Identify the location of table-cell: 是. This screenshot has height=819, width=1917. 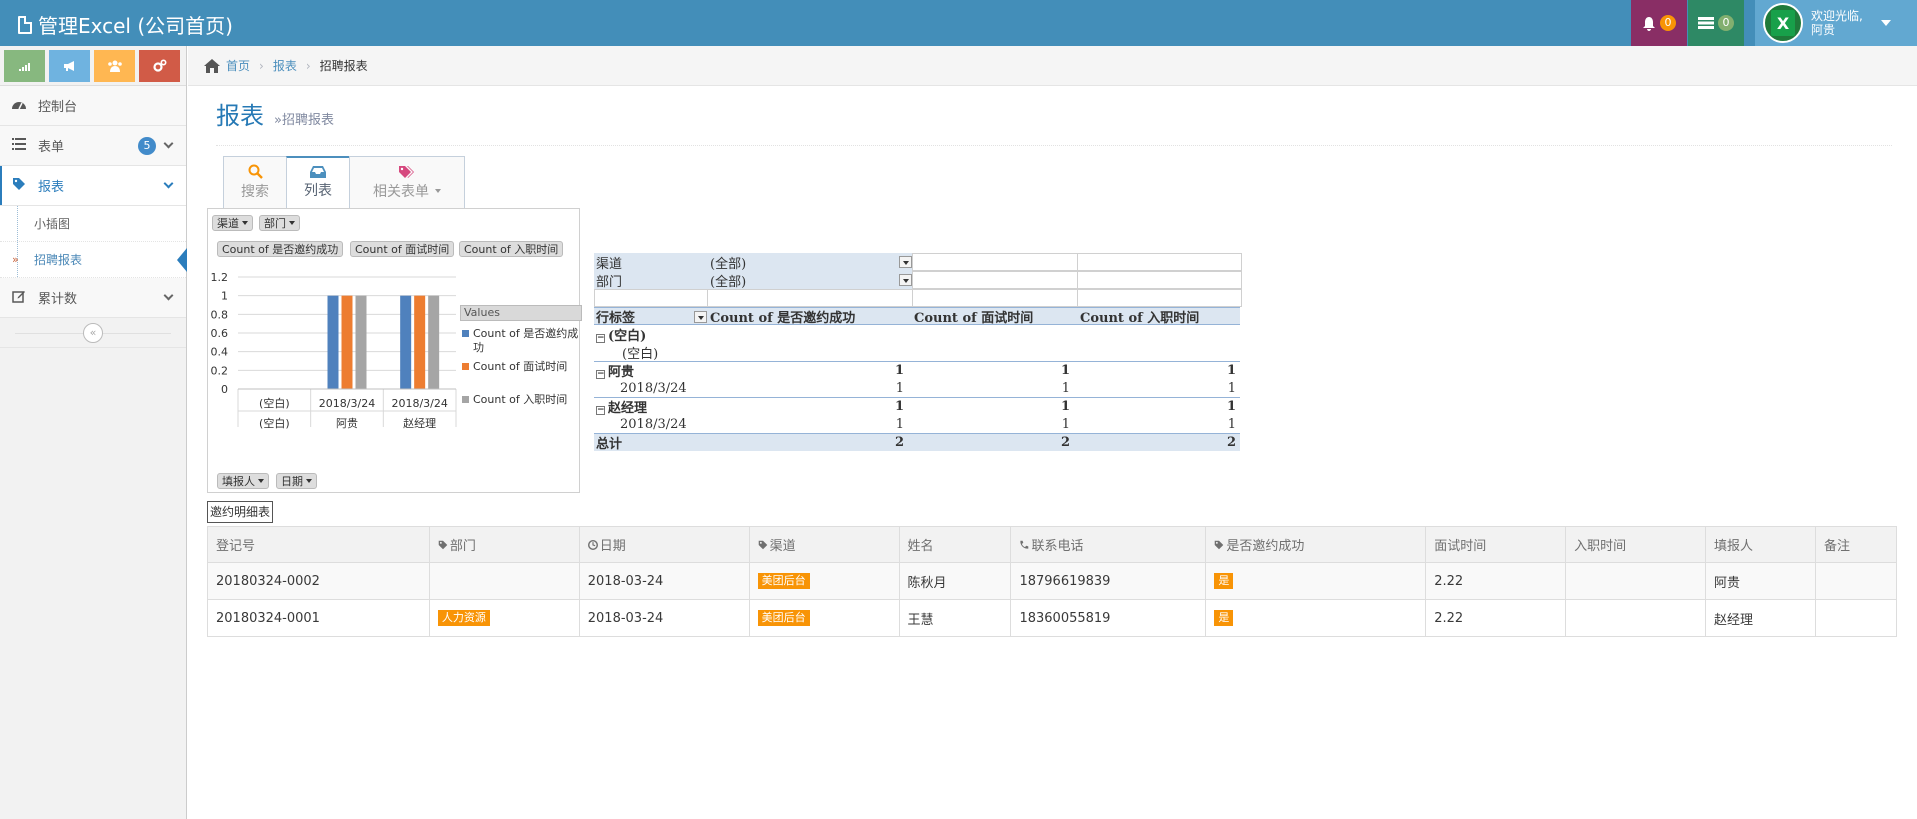
(1316, 618).